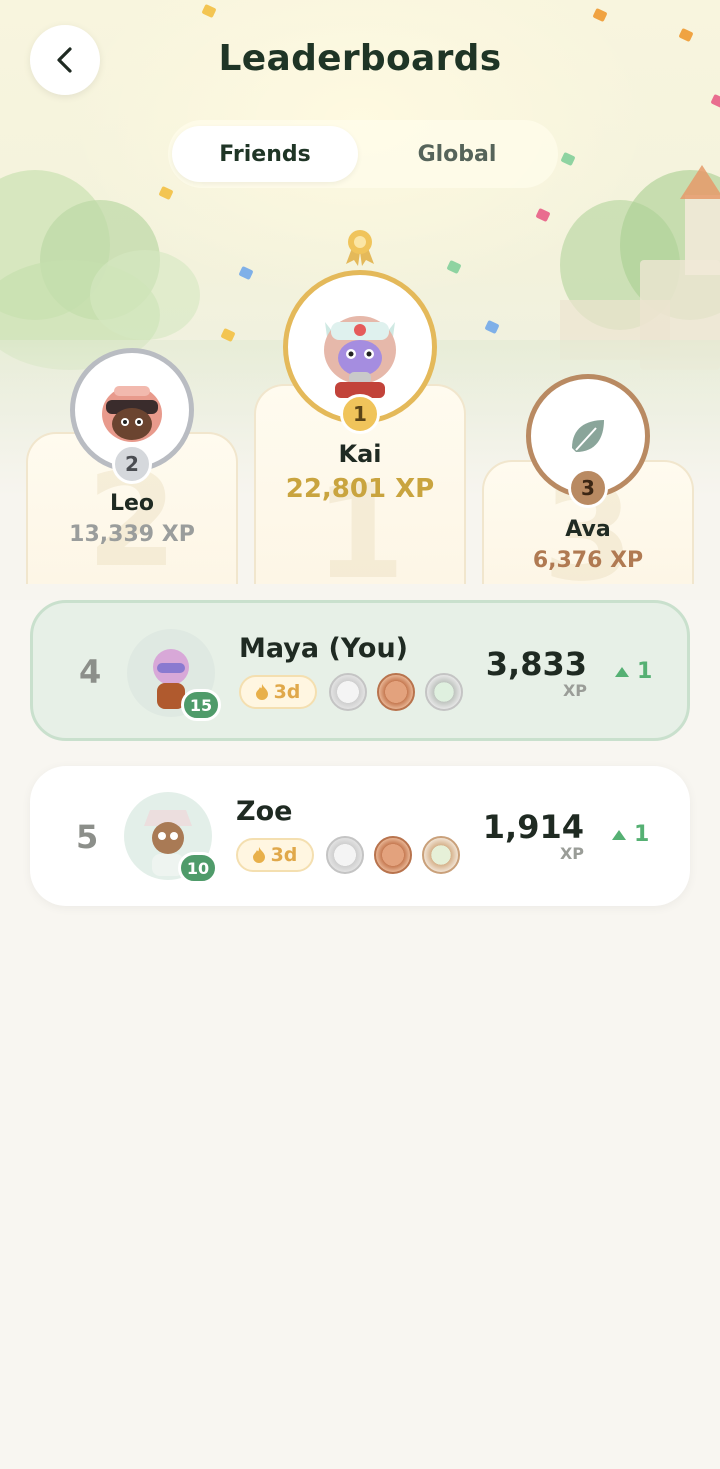 The width and height of the screenshot is (720, 1469). What do you see at coordinates (588, 560) in the screenshot?
I see `podium-third-xp: 6,376 XP` at bounding box center [588, 560].